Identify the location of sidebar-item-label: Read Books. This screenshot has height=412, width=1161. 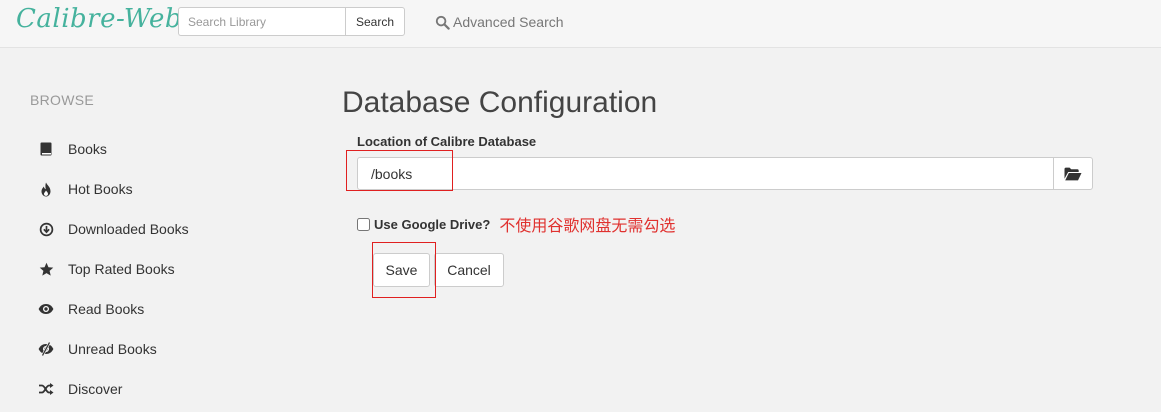
(106, 309).